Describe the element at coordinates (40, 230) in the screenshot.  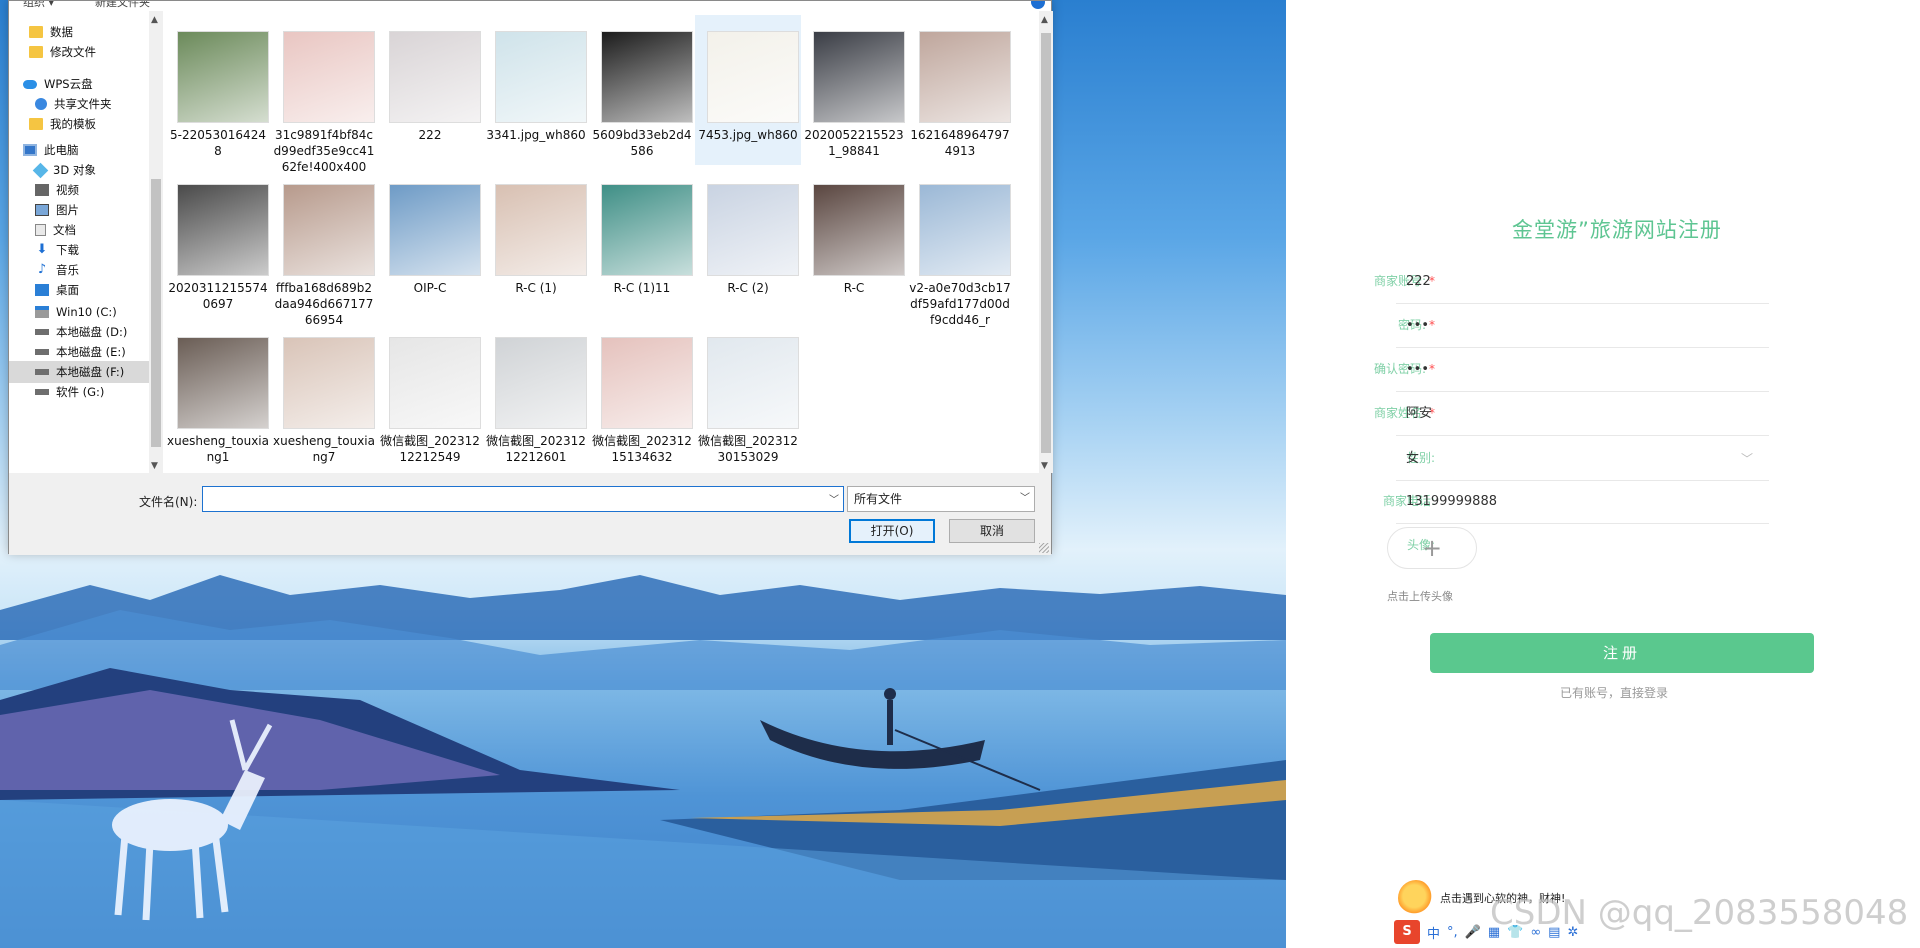
I see `document-icon` at that location.